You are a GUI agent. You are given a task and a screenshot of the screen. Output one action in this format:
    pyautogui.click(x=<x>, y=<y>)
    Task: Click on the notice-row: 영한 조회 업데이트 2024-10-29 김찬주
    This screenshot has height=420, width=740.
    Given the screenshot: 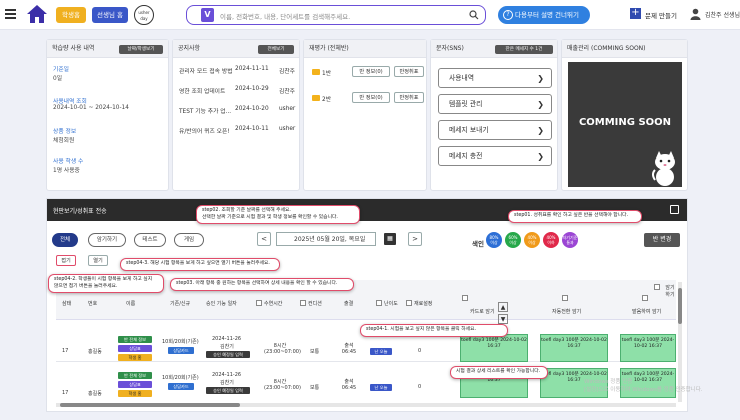 What is the action you would take?
    pyautogui.click(x=238, y=91)
    